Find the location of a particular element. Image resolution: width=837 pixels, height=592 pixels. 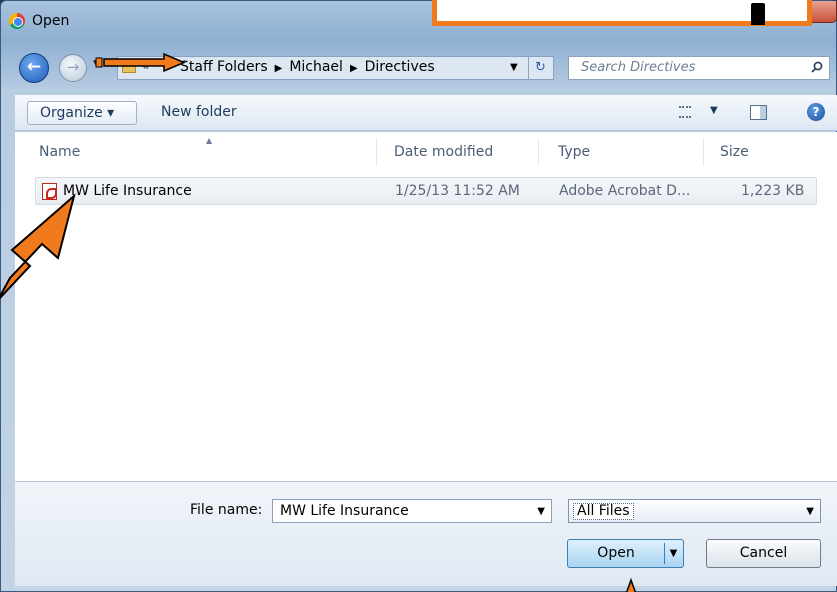

address-bar: « Staff Folders ▶ Michael ▶ Directives ▼ ↻ is located at coordinates (335, 68).